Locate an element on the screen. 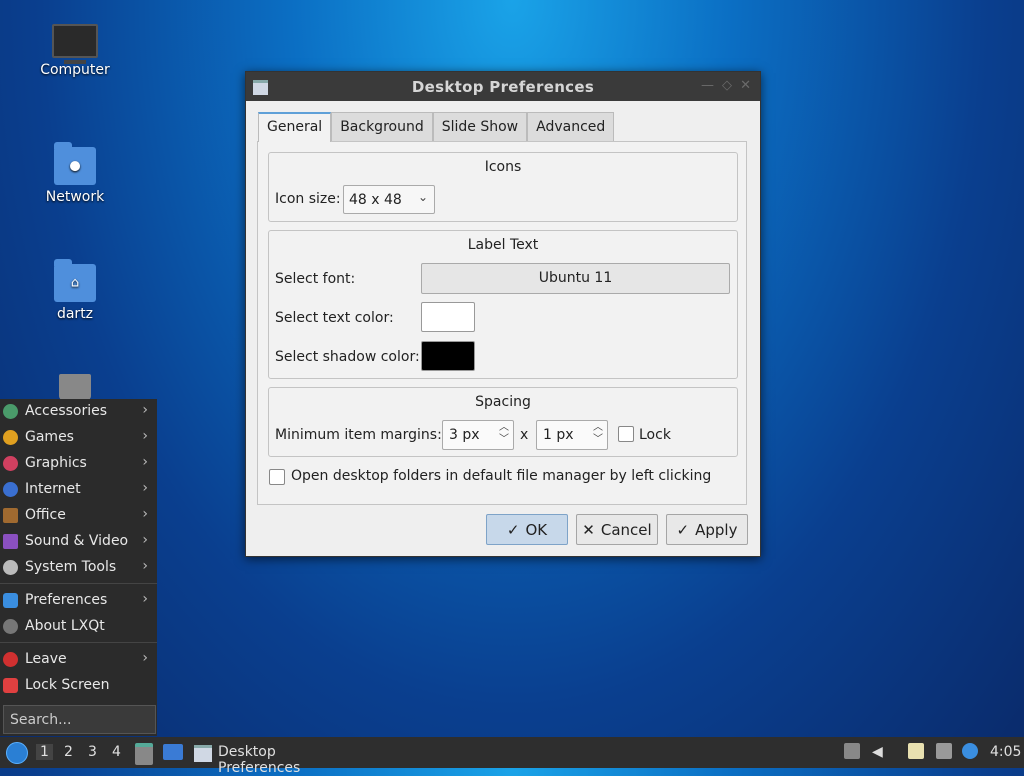 This screenshot has width=1024, height=776. taskbar-window-desktop-preferences: Desktop Preferences is located at coordinates (277, 758).